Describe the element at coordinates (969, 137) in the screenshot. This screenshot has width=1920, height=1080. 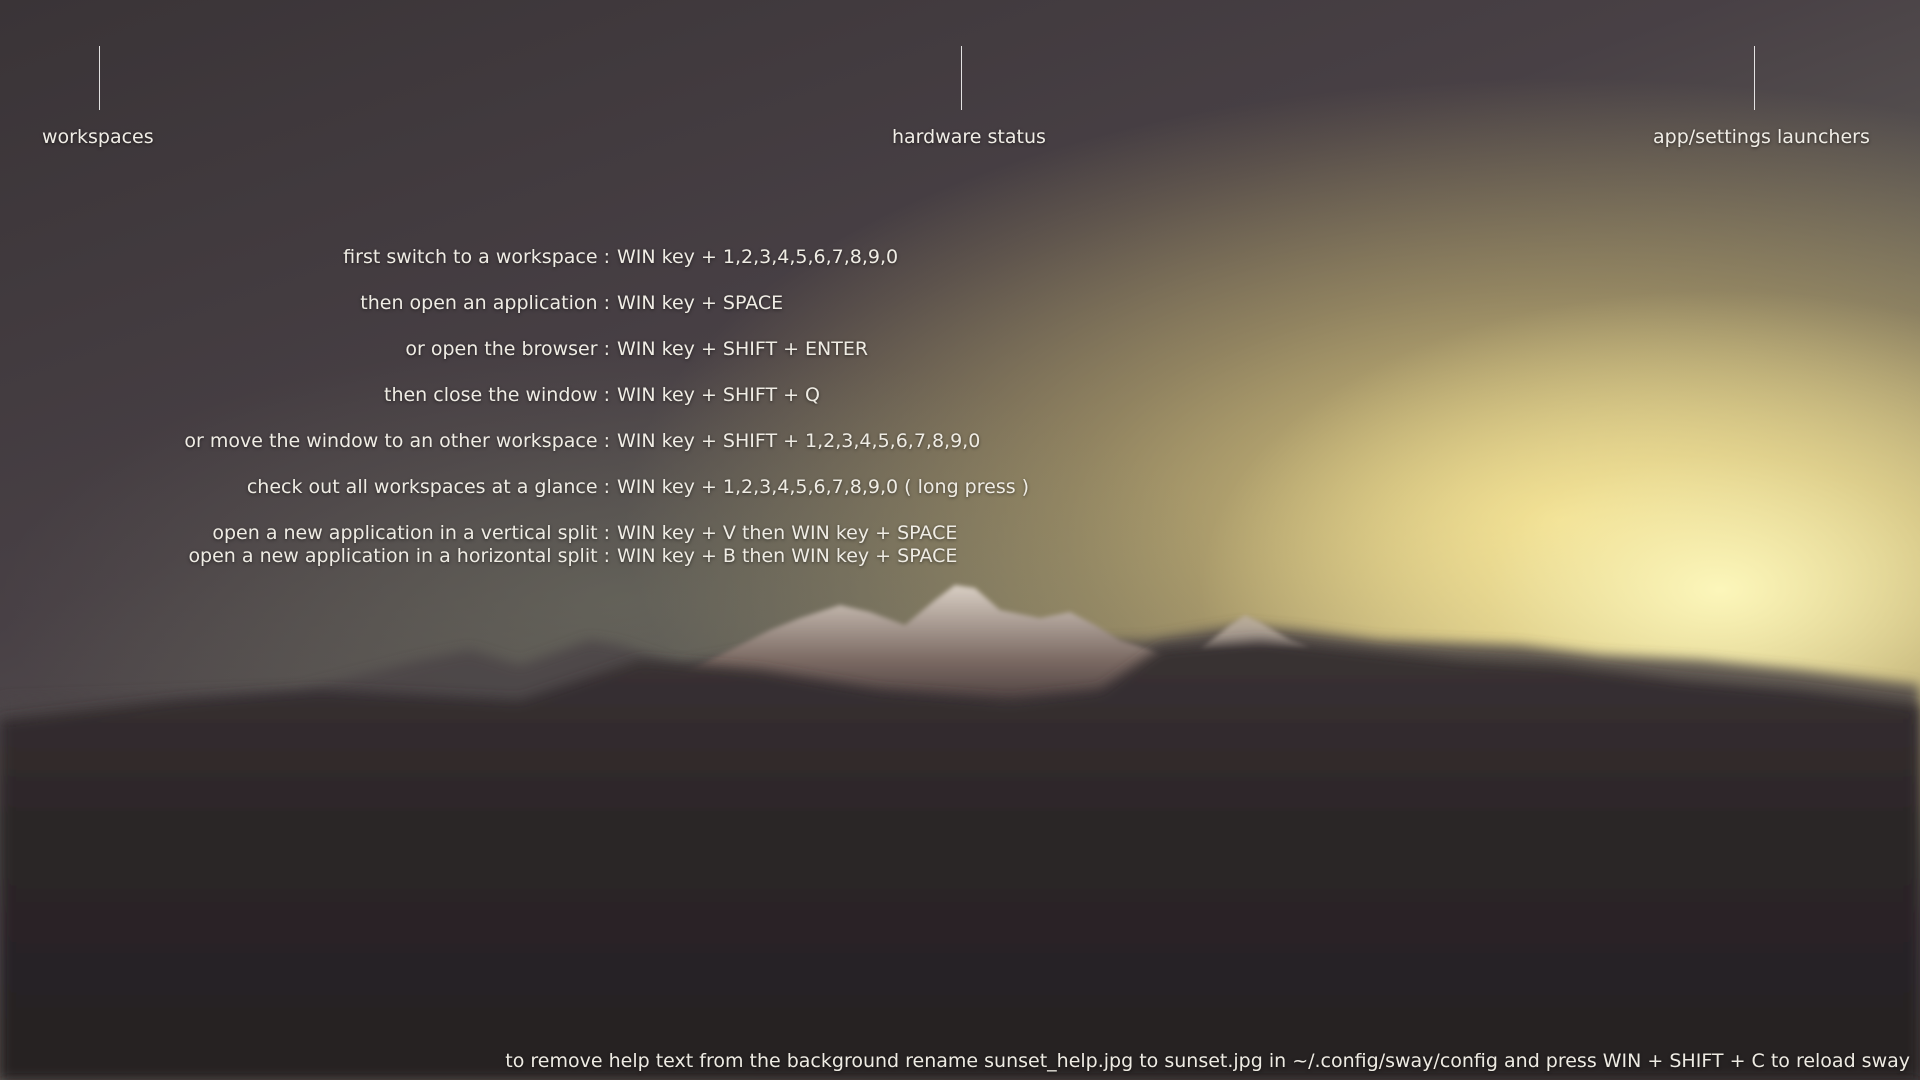
I see `hardware-status-label: hardware status` at that location.